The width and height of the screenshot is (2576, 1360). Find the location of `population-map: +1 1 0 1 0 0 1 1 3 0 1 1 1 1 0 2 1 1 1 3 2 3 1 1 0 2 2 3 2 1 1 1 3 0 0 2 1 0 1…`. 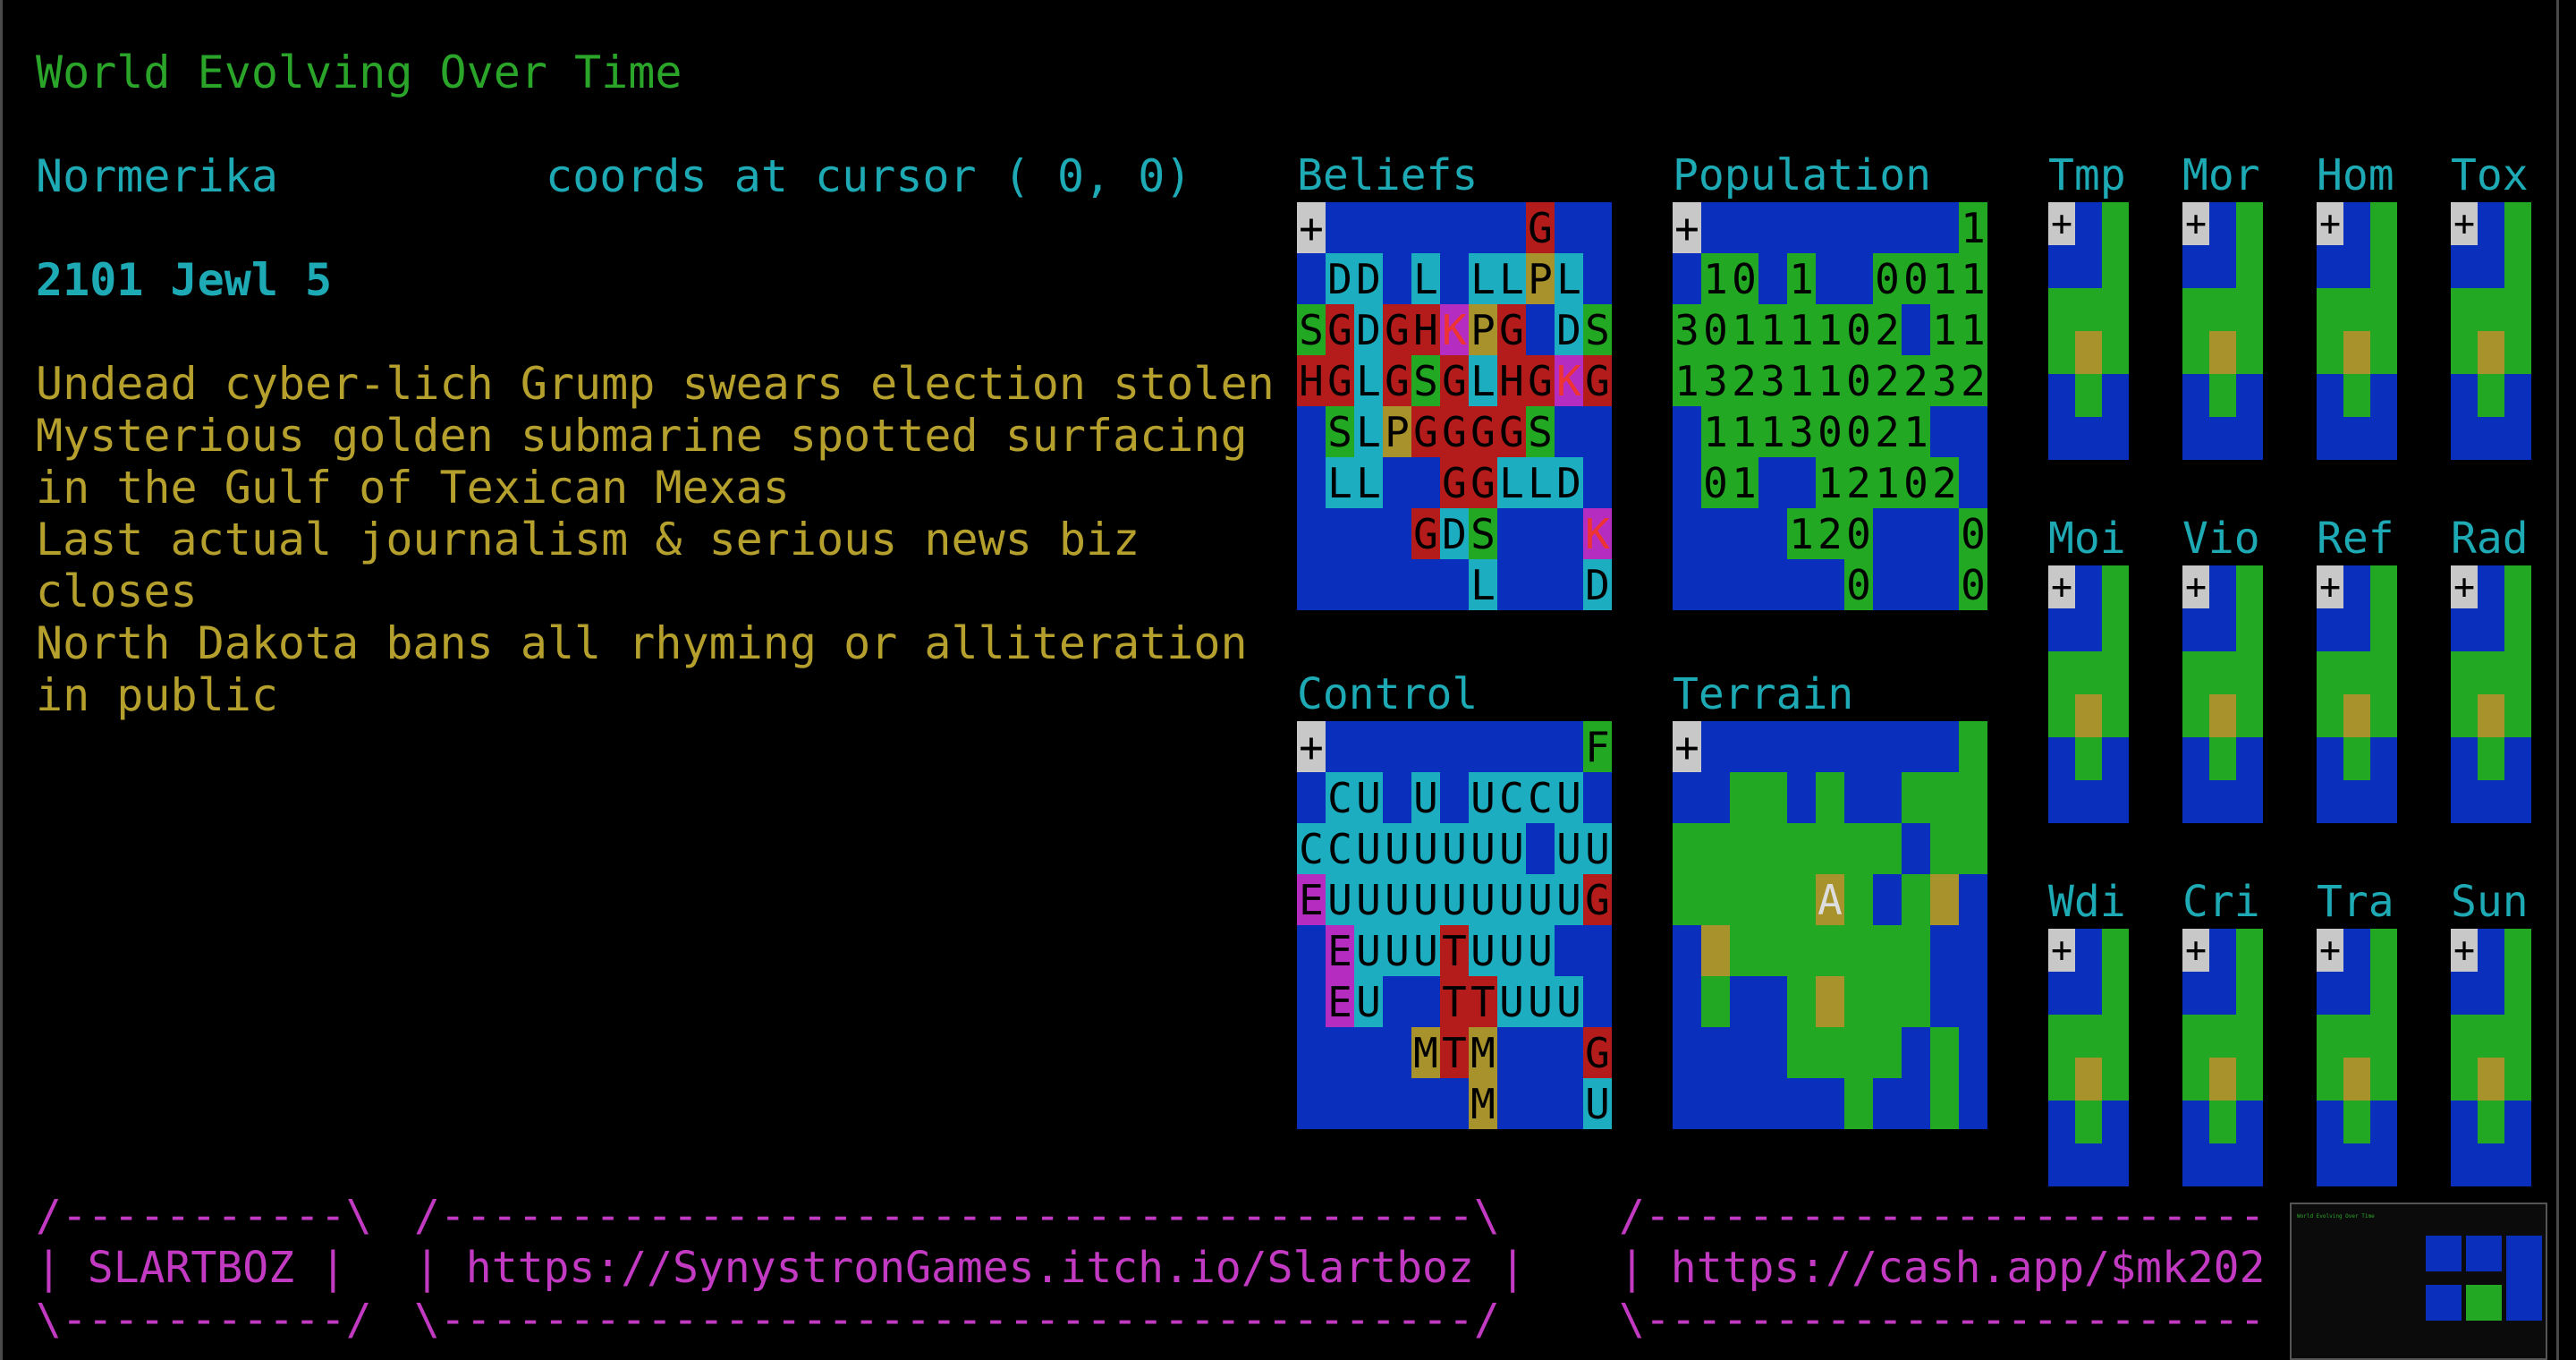

population-map: +1 1 0 1 0 0 1 1 3 0 1 1 1 1 0 2 1 1 1 3 2 3 1 1 0 2 2 3 2 1 1 1 3 0 0 2 1 0 1… is located at coordinates (1830, 406).